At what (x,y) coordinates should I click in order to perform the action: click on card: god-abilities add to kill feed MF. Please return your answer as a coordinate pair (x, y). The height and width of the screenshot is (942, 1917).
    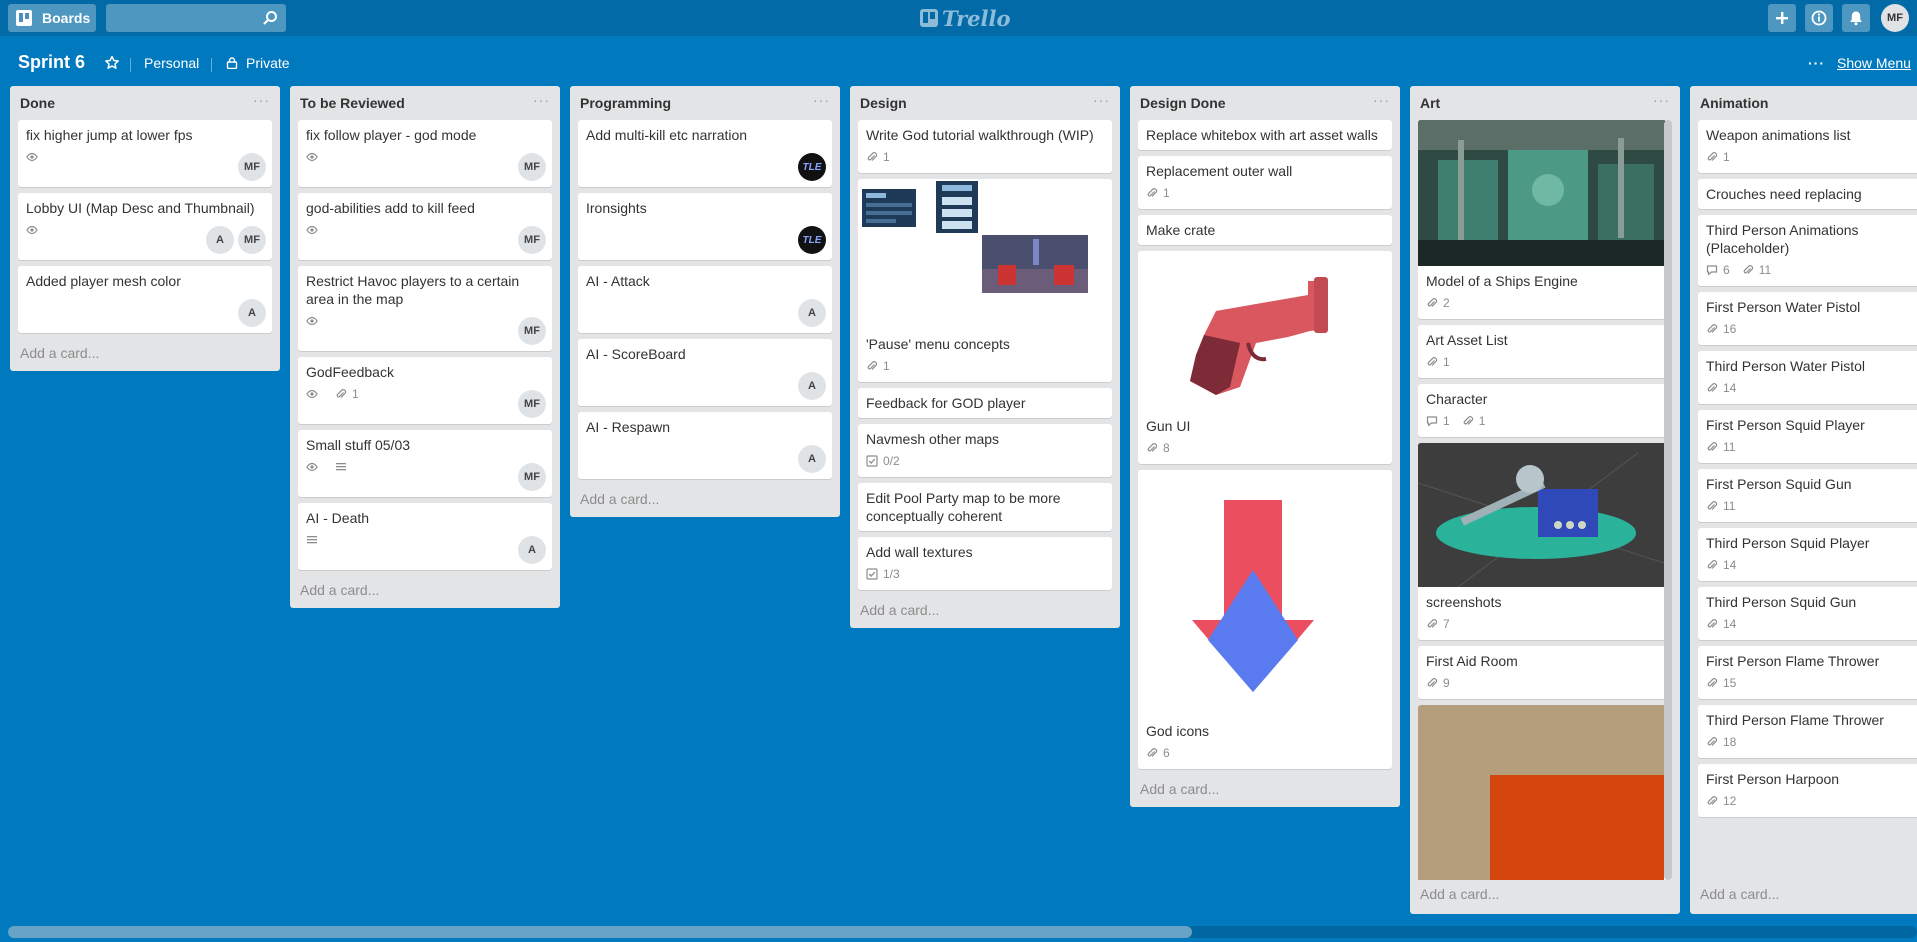
    Looking at the image, I should click on (425, 226).